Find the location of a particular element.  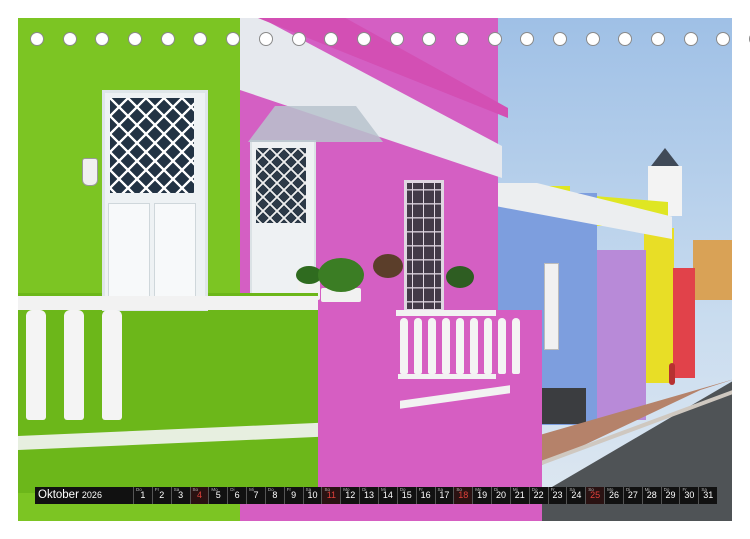

day-number: 19 is located at coordinates (482, 495).